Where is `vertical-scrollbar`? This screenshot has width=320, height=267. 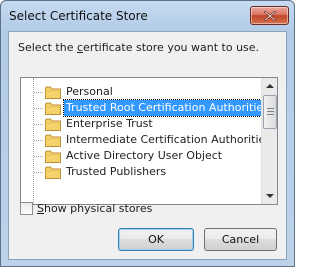
vertical-scrollbar is located at coordinates (269, 141).